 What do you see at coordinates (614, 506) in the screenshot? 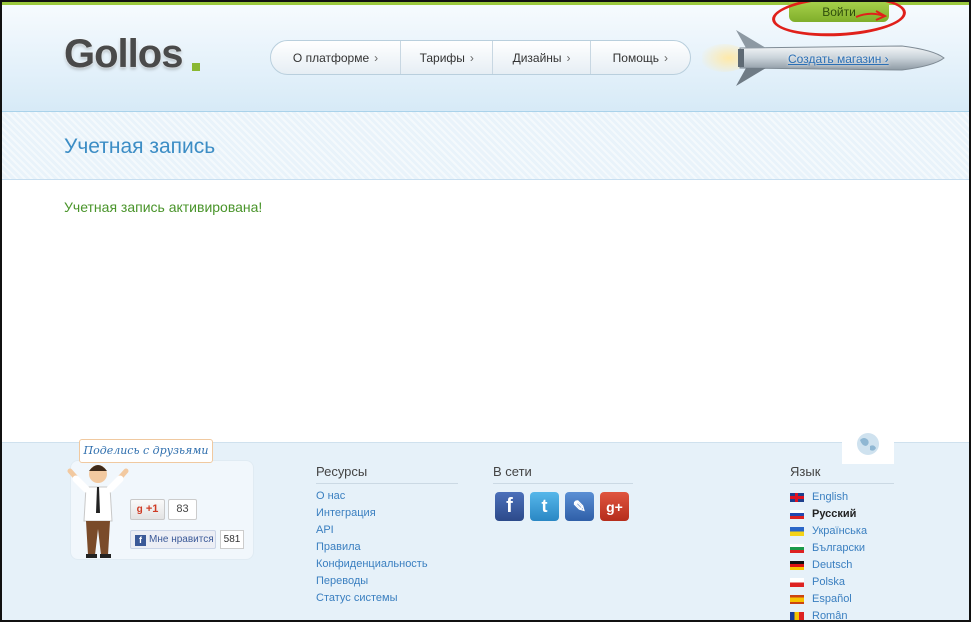
I see `google-plus-icon: g+` at bounding box center [614, 506].